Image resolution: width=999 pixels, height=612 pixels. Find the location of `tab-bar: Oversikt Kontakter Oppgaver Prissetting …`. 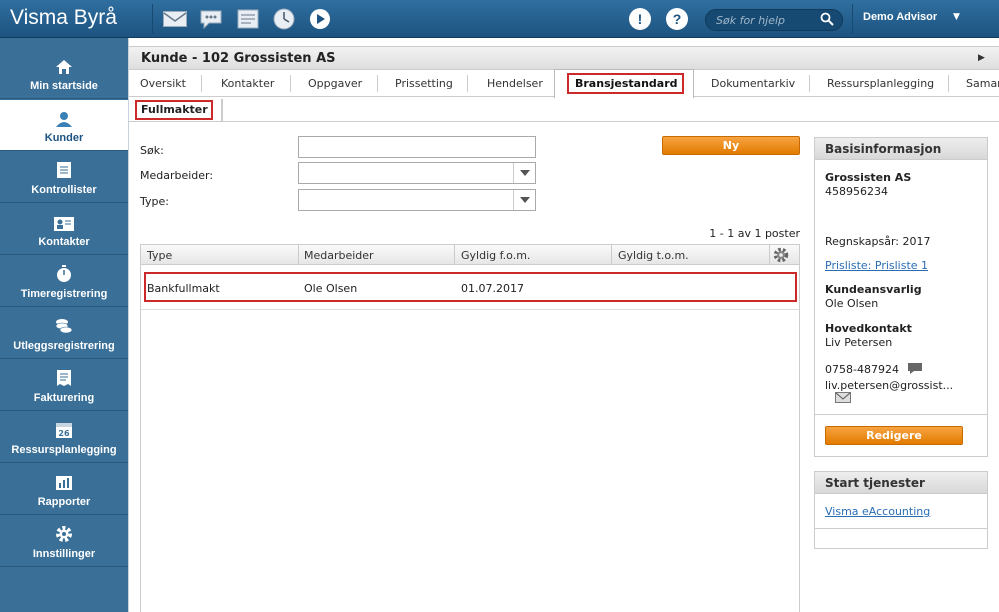

tab-bar: Oversikt Kontakter Oppgaver Prissetting … is located at coordinates (564, 83).